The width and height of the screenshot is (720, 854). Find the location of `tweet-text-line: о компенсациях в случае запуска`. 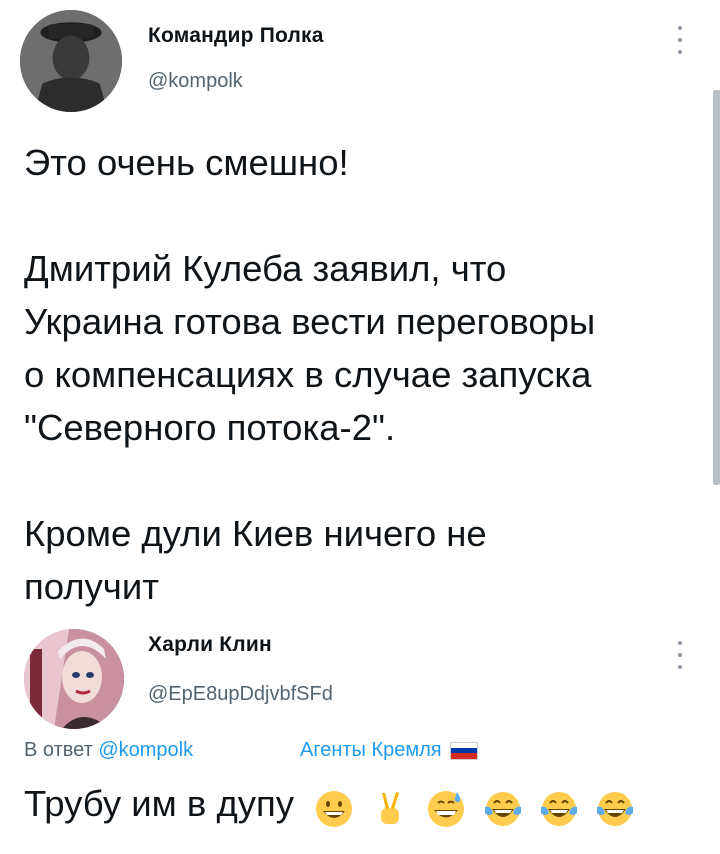

tweet-text-line: о компенсациях в случае запуска is located at coordinates (308, 374).